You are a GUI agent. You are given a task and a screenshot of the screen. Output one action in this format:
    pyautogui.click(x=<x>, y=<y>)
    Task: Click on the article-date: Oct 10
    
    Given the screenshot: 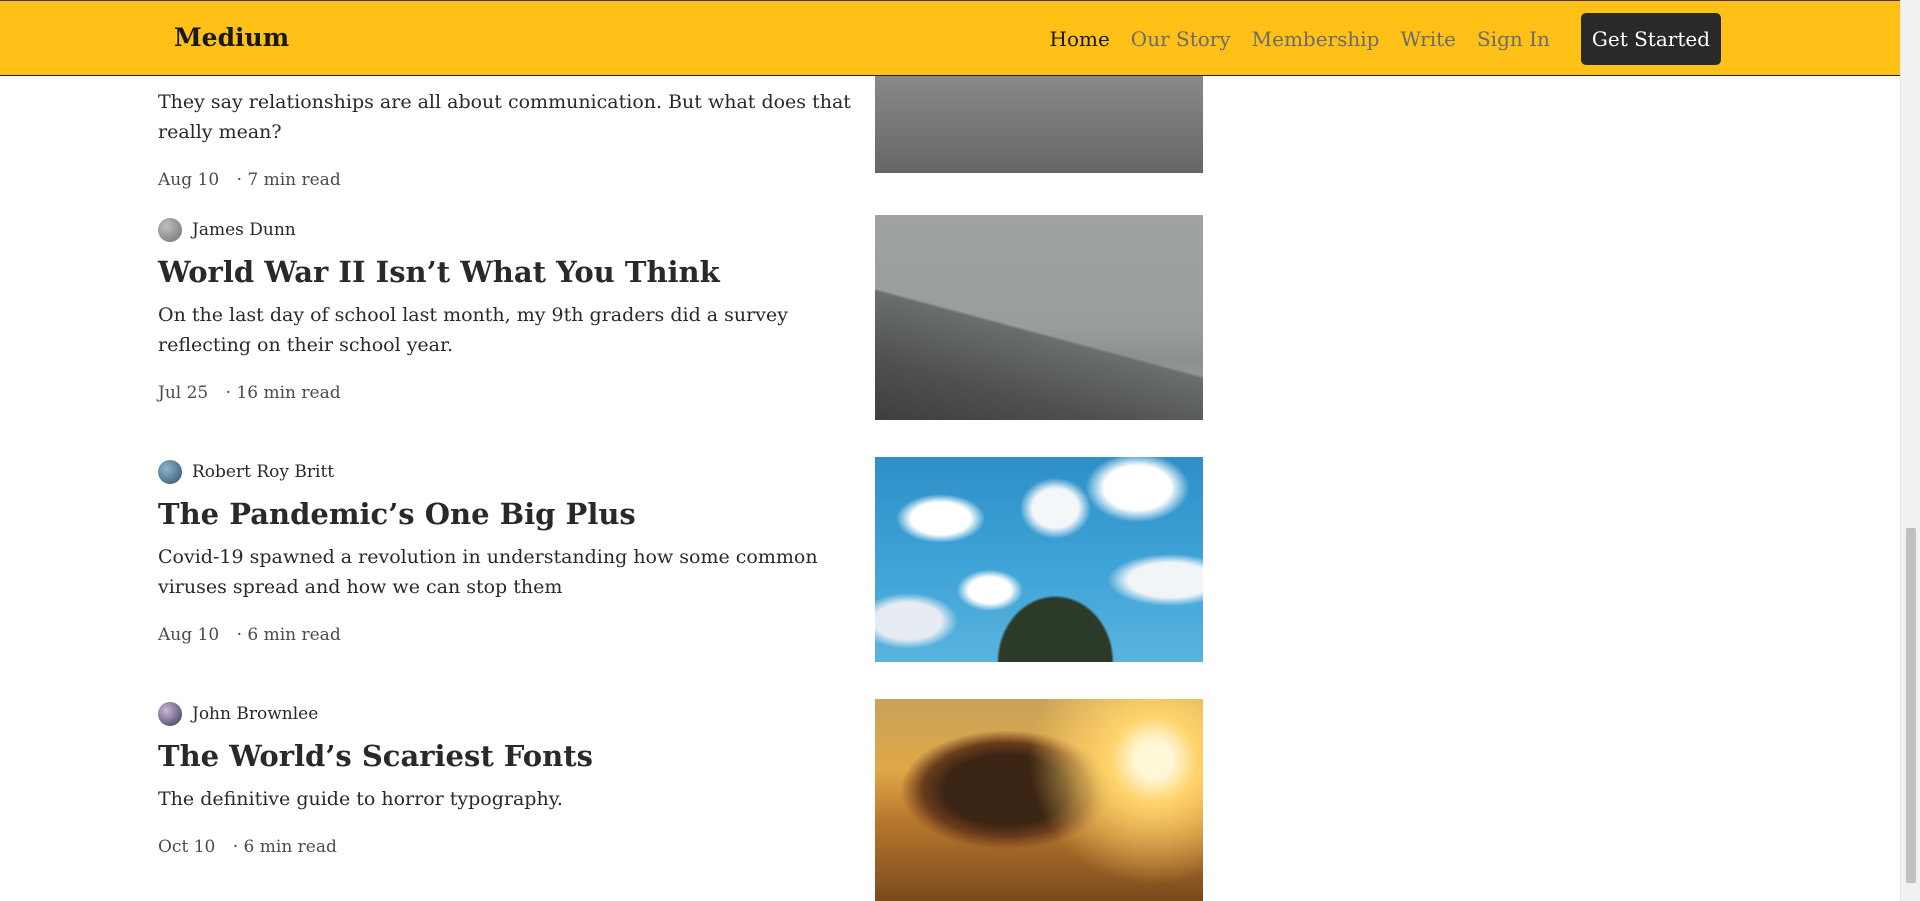 What is the action you would take?
    pyautogui.click(x=187, y=847)
    